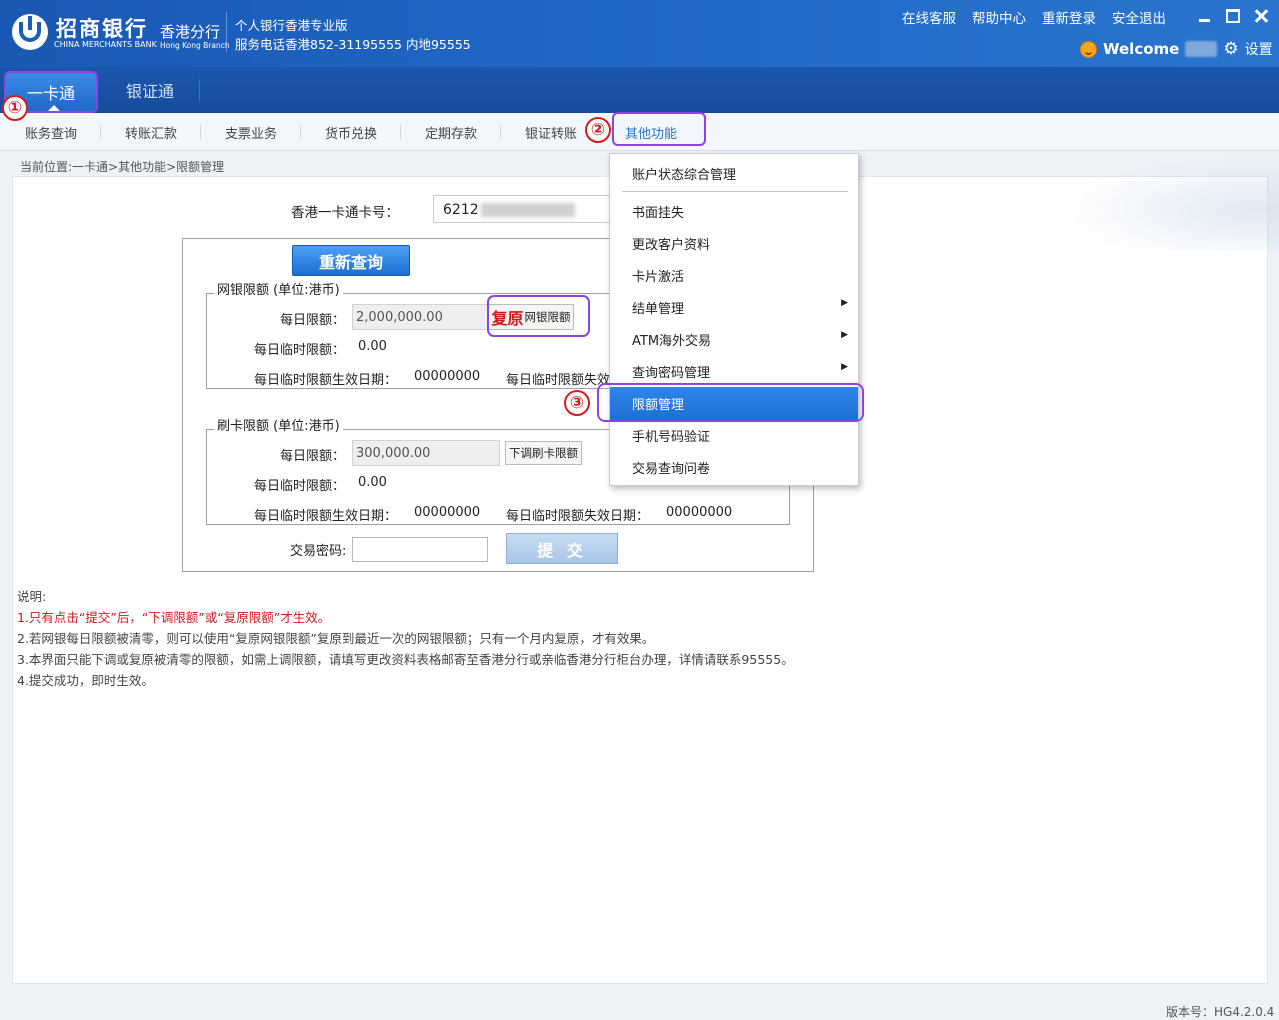  What do you see at coordinates (671, 371) in the screenshot?
I see `menu-query-password: 查询密码管理` at bounding box center [671, 371].